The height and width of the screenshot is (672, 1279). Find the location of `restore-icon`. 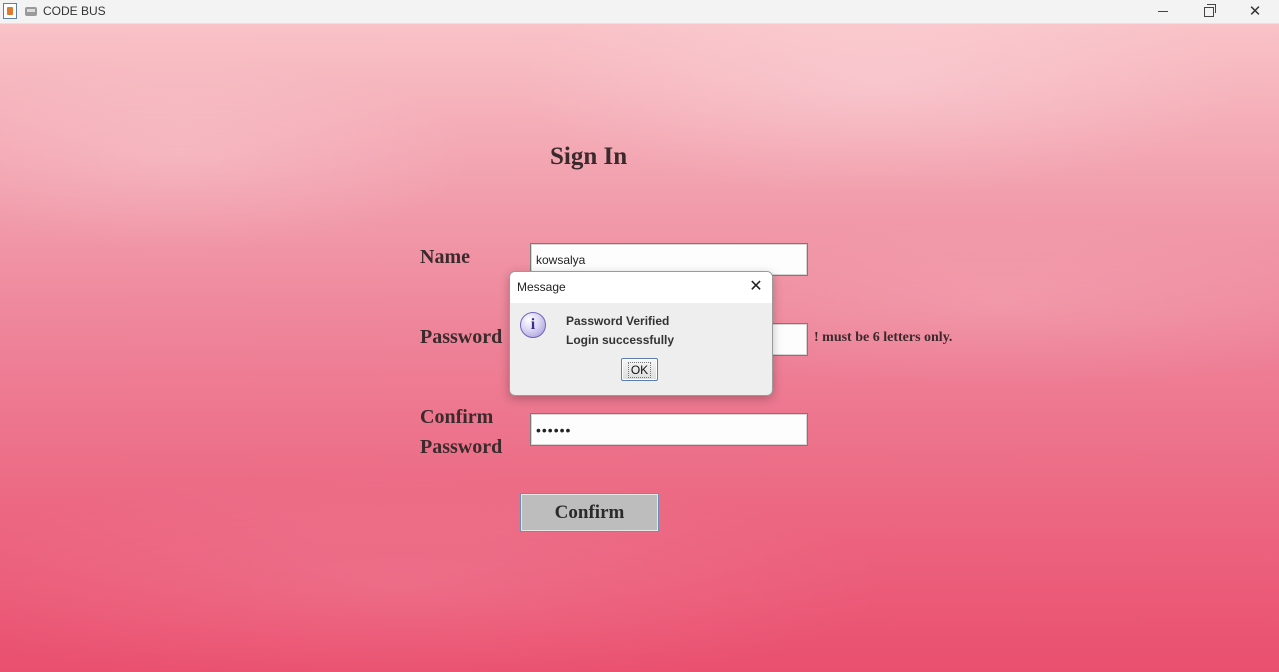

restore-icon is located at coordinates (1210, 10).